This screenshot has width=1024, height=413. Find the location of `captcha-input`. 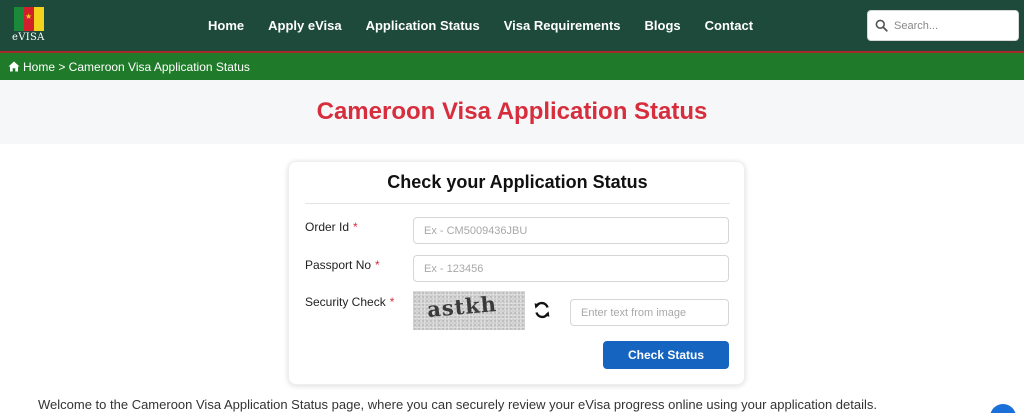

captcha-input is located at coordinates (649, 312).